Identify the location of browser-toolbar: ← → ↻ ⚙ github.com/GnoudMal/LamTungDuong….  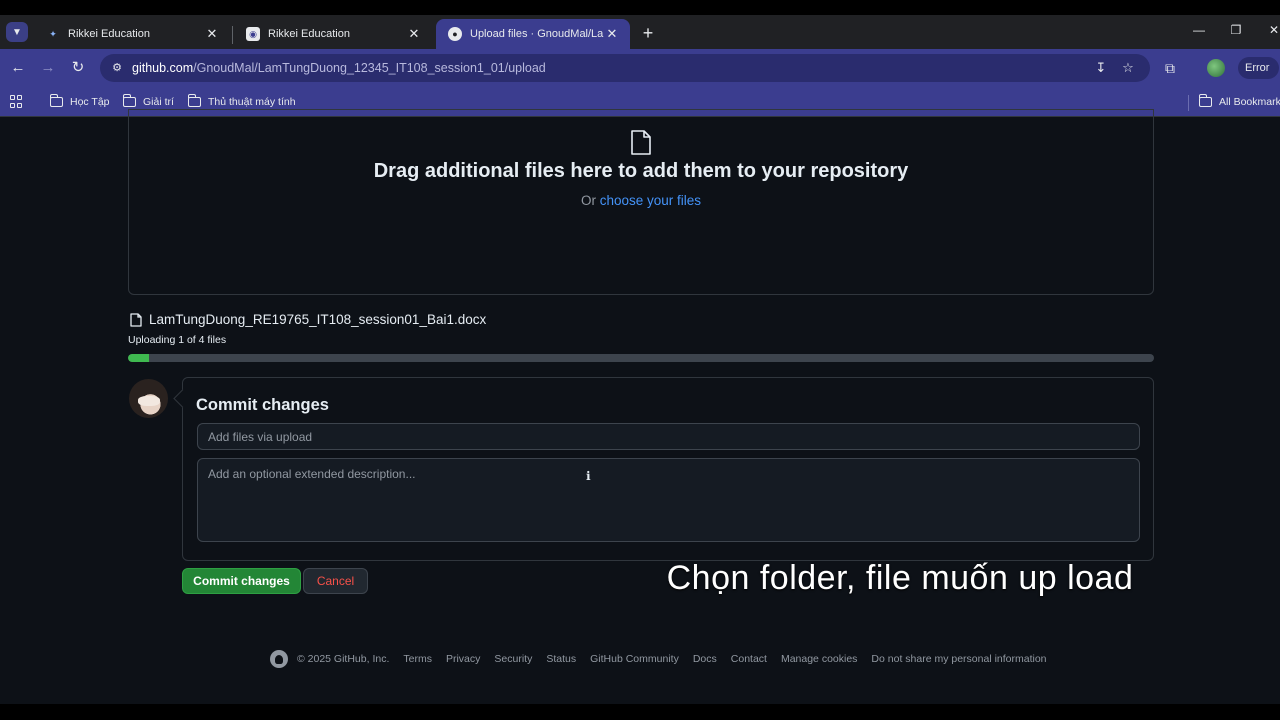
(640, 68).